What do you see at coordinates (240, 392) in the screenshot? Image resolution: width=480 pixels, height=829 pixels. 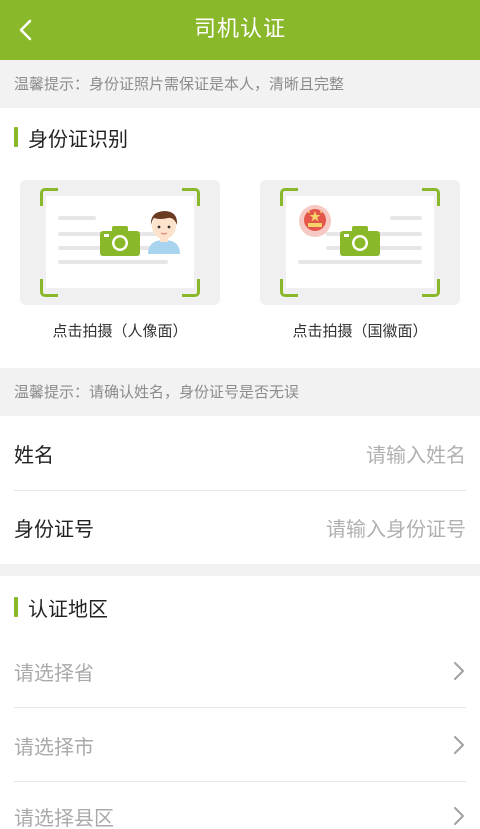 I see `info-tip: 温馨提示：请确认姓名，身份证号是否无误` at bounding box center [240, 392].